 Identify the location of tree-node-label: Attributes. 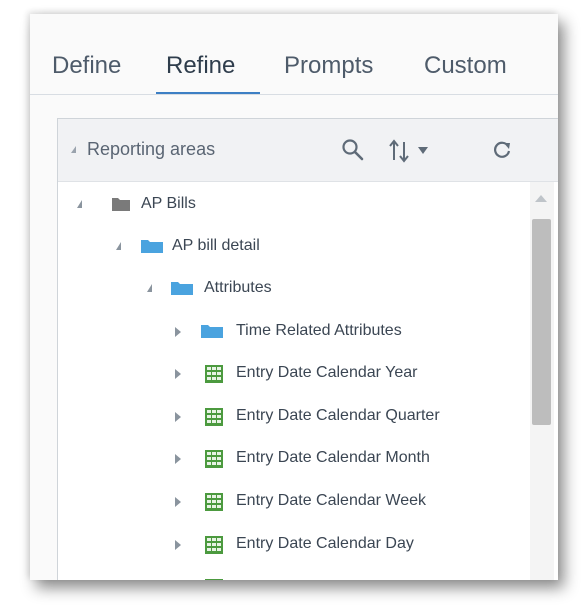
(238, 287).